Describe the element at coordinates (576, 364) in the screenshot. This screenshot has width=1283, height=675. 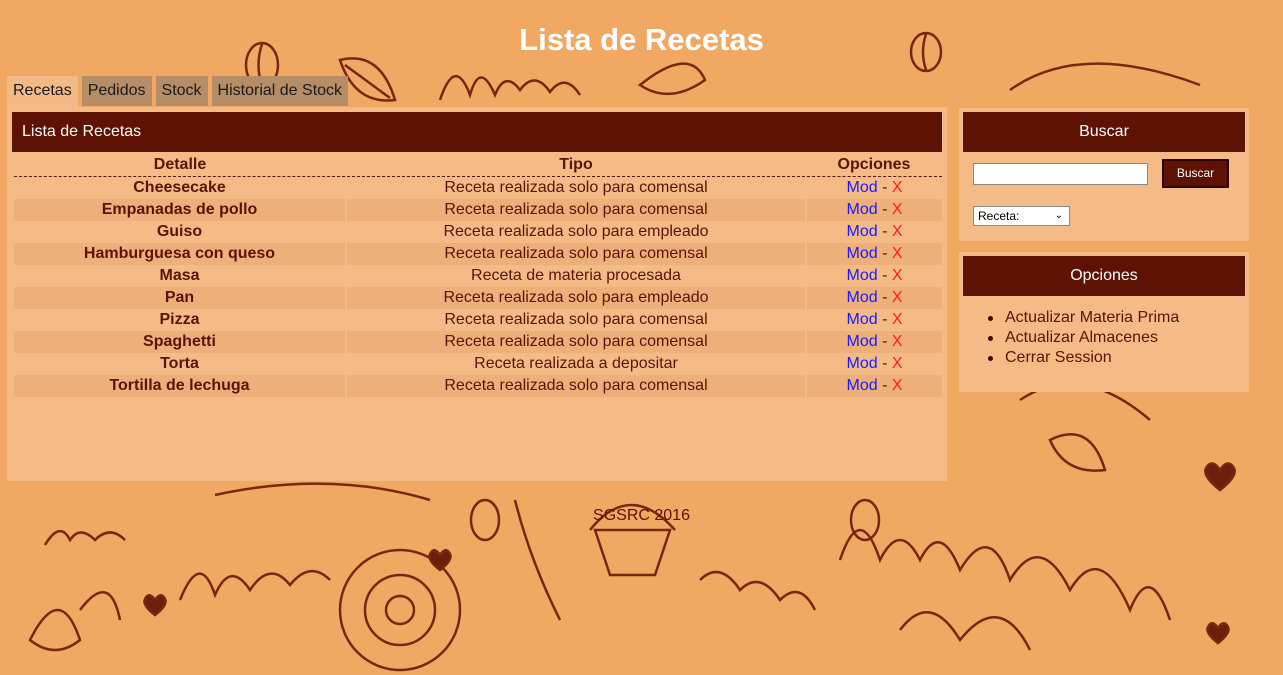
I see `recipe-tipo: Receta realizada a depositar` at that location.